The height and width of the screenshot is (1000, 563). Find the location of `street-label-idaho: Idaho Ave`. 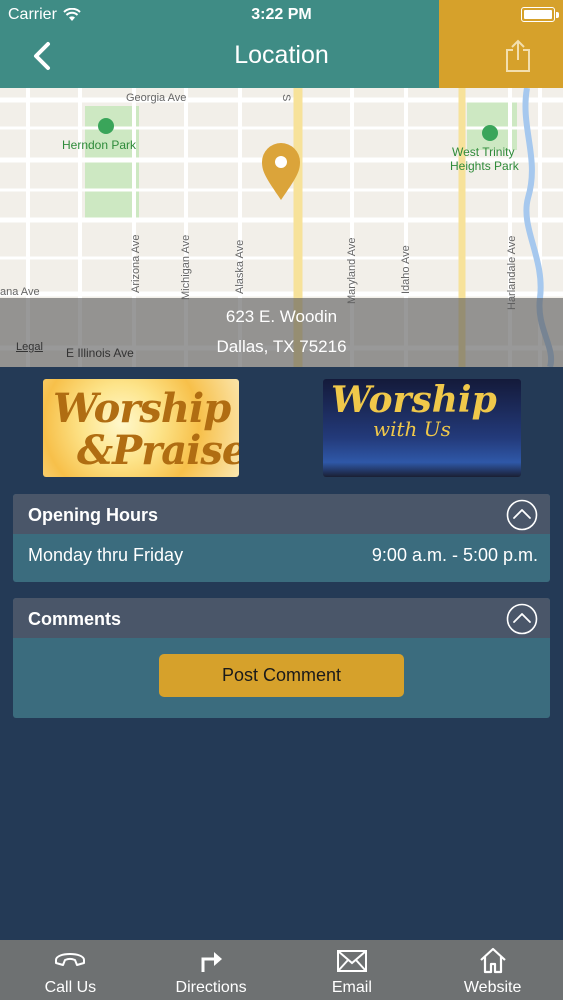

street-label-idaho: Idaho Ave is located at coordinates (406, 269).